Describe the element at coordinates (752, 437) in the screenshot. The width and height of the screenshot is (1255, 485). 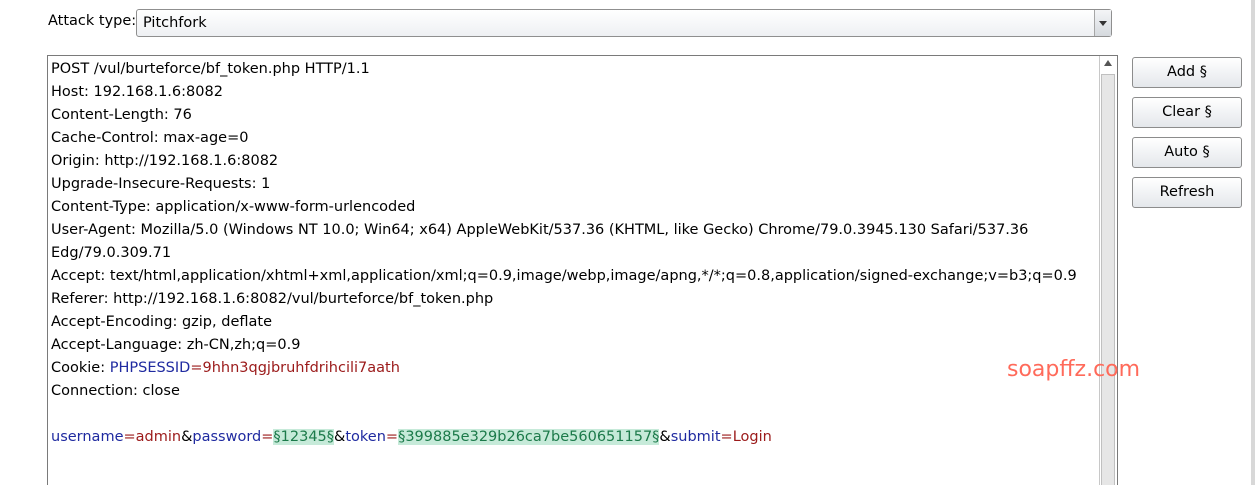
I see `param-submit-value: Login` at that location.